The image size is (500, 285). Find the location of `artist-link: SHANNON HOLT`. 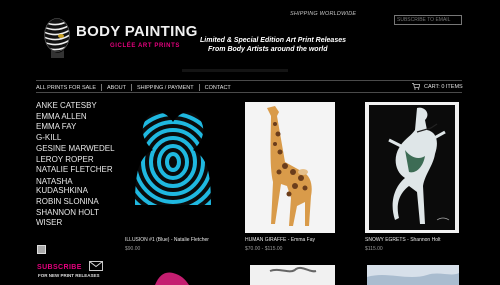

artist-link: SHANNON HOLT is located at coordinates (75, 213).